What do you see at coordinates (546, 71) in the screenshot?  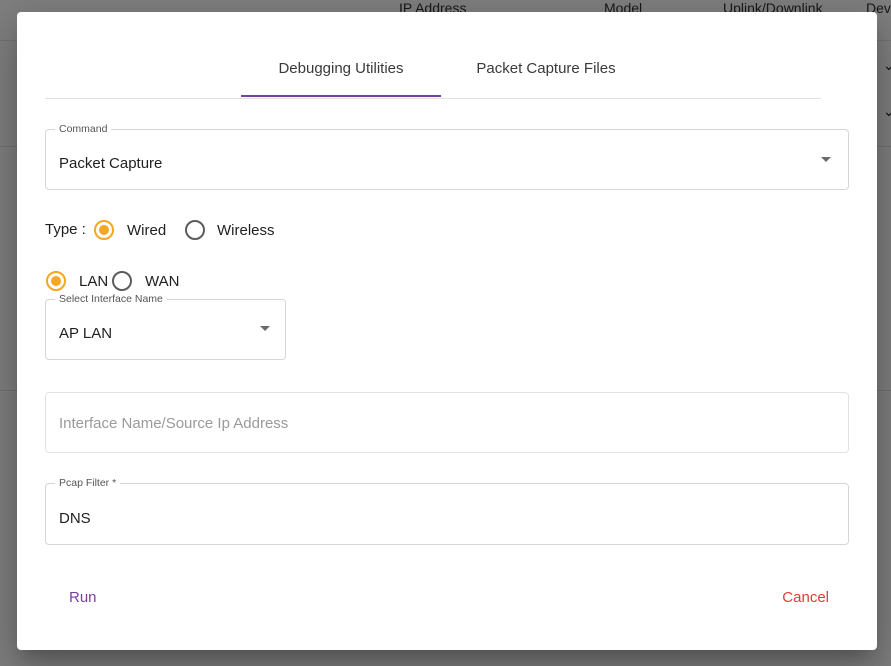 I see `tab-packet-capture-files: Packet Capture Files` at bounding box center [546, 71].